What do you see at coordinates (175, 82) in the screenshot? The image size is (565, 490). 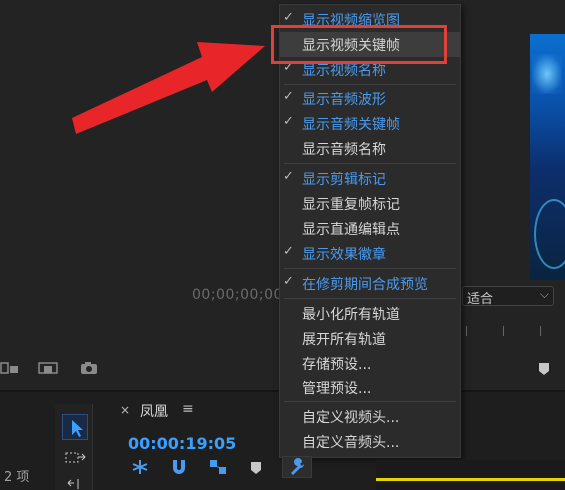 I see `red-arrow-annotation` at bounding box center [175, 82].